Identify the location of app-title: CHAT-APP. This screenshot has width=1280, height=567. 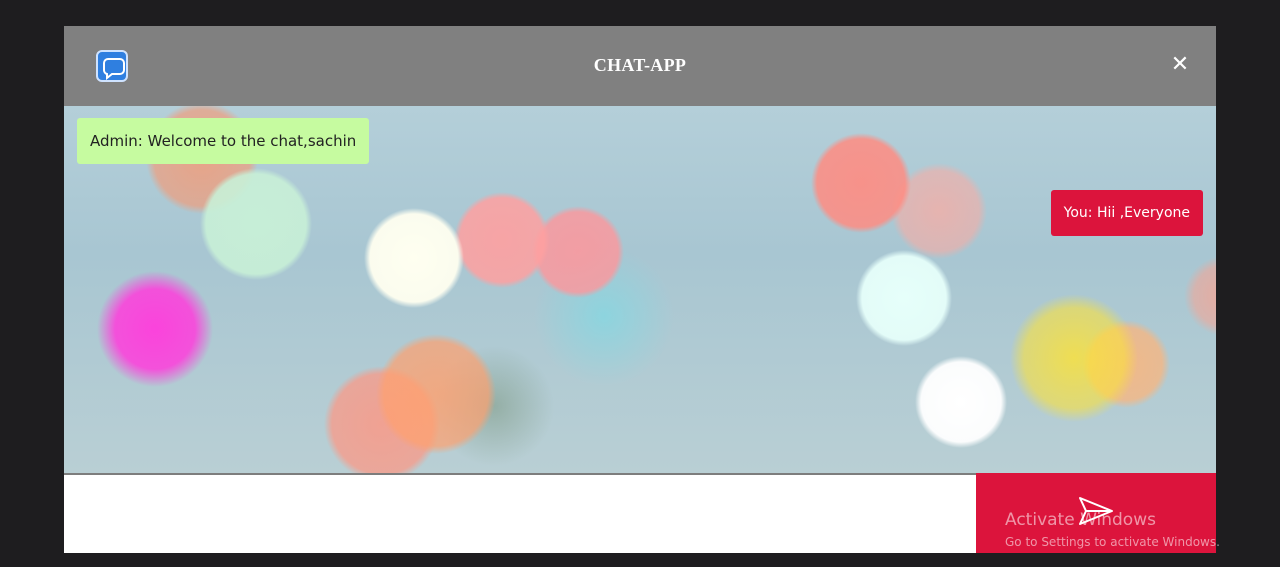
(640, 65).